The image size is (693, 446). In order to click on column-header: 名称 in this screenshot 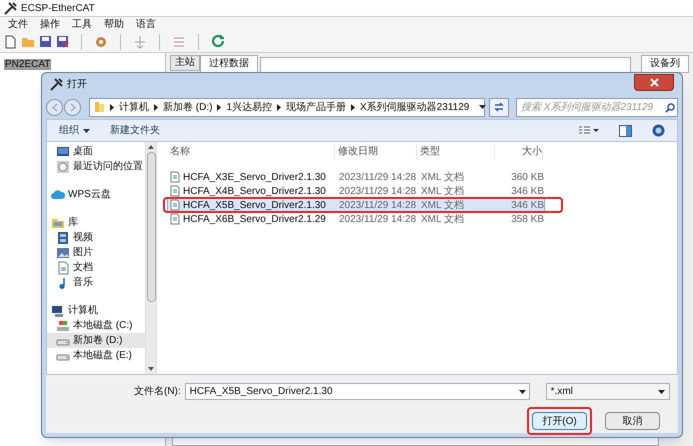, I will do `click(251, 152)`.